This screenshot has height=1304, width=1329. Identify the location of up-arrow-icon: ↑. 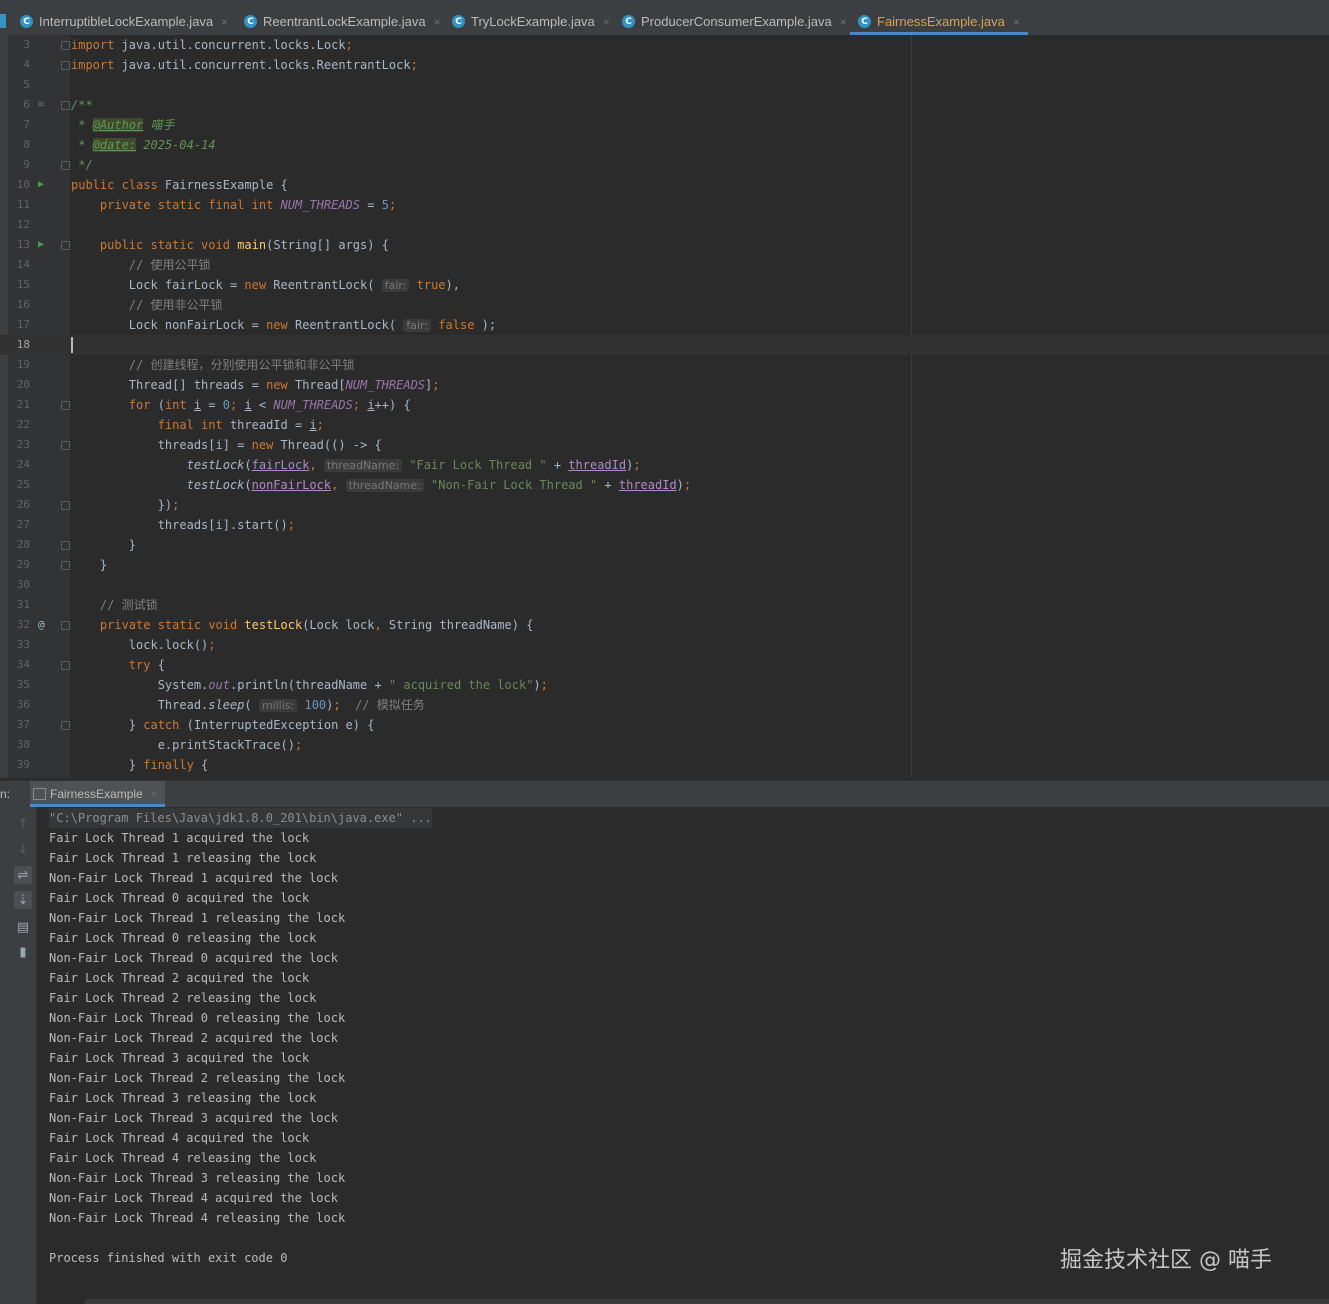
(23, 824).